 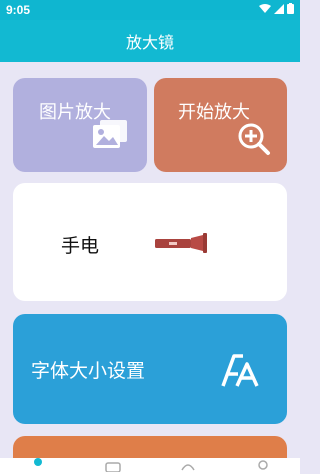 I want to click on status-icons, so click(x=276, y=10).